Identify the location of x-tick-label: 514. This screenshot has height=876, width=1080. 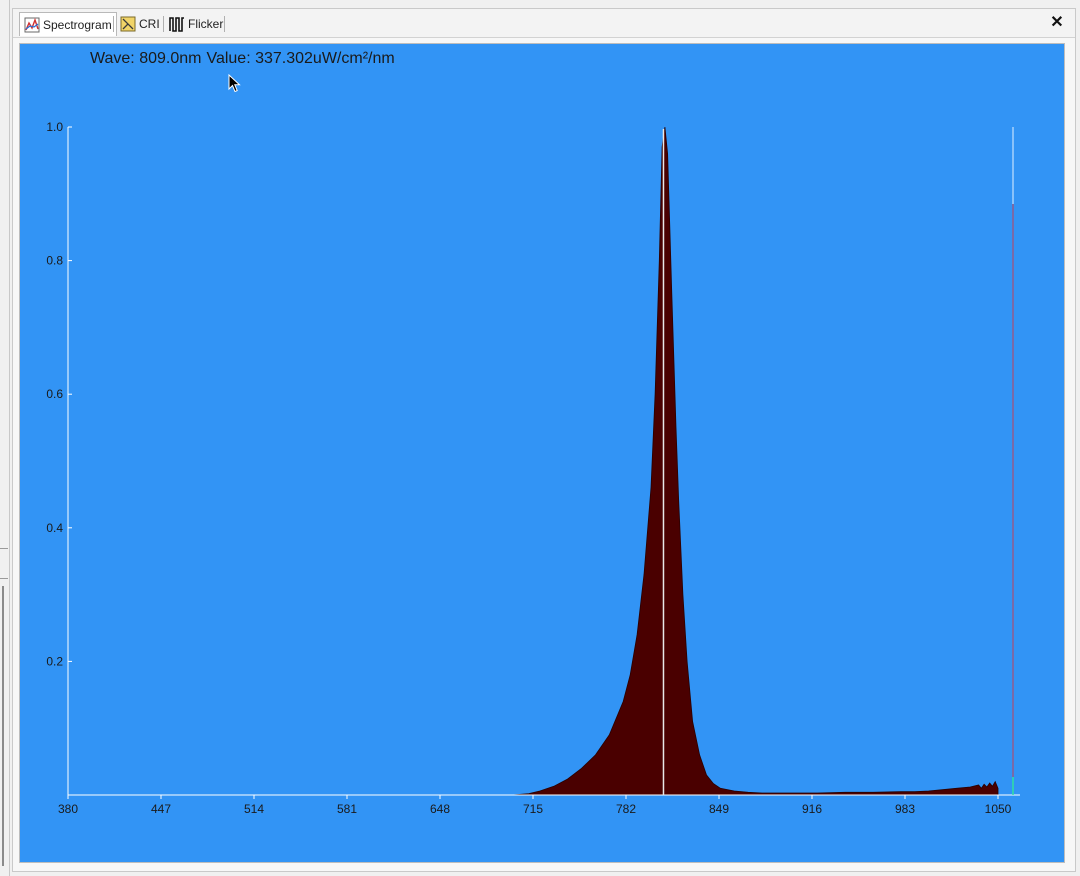
(254, 809).